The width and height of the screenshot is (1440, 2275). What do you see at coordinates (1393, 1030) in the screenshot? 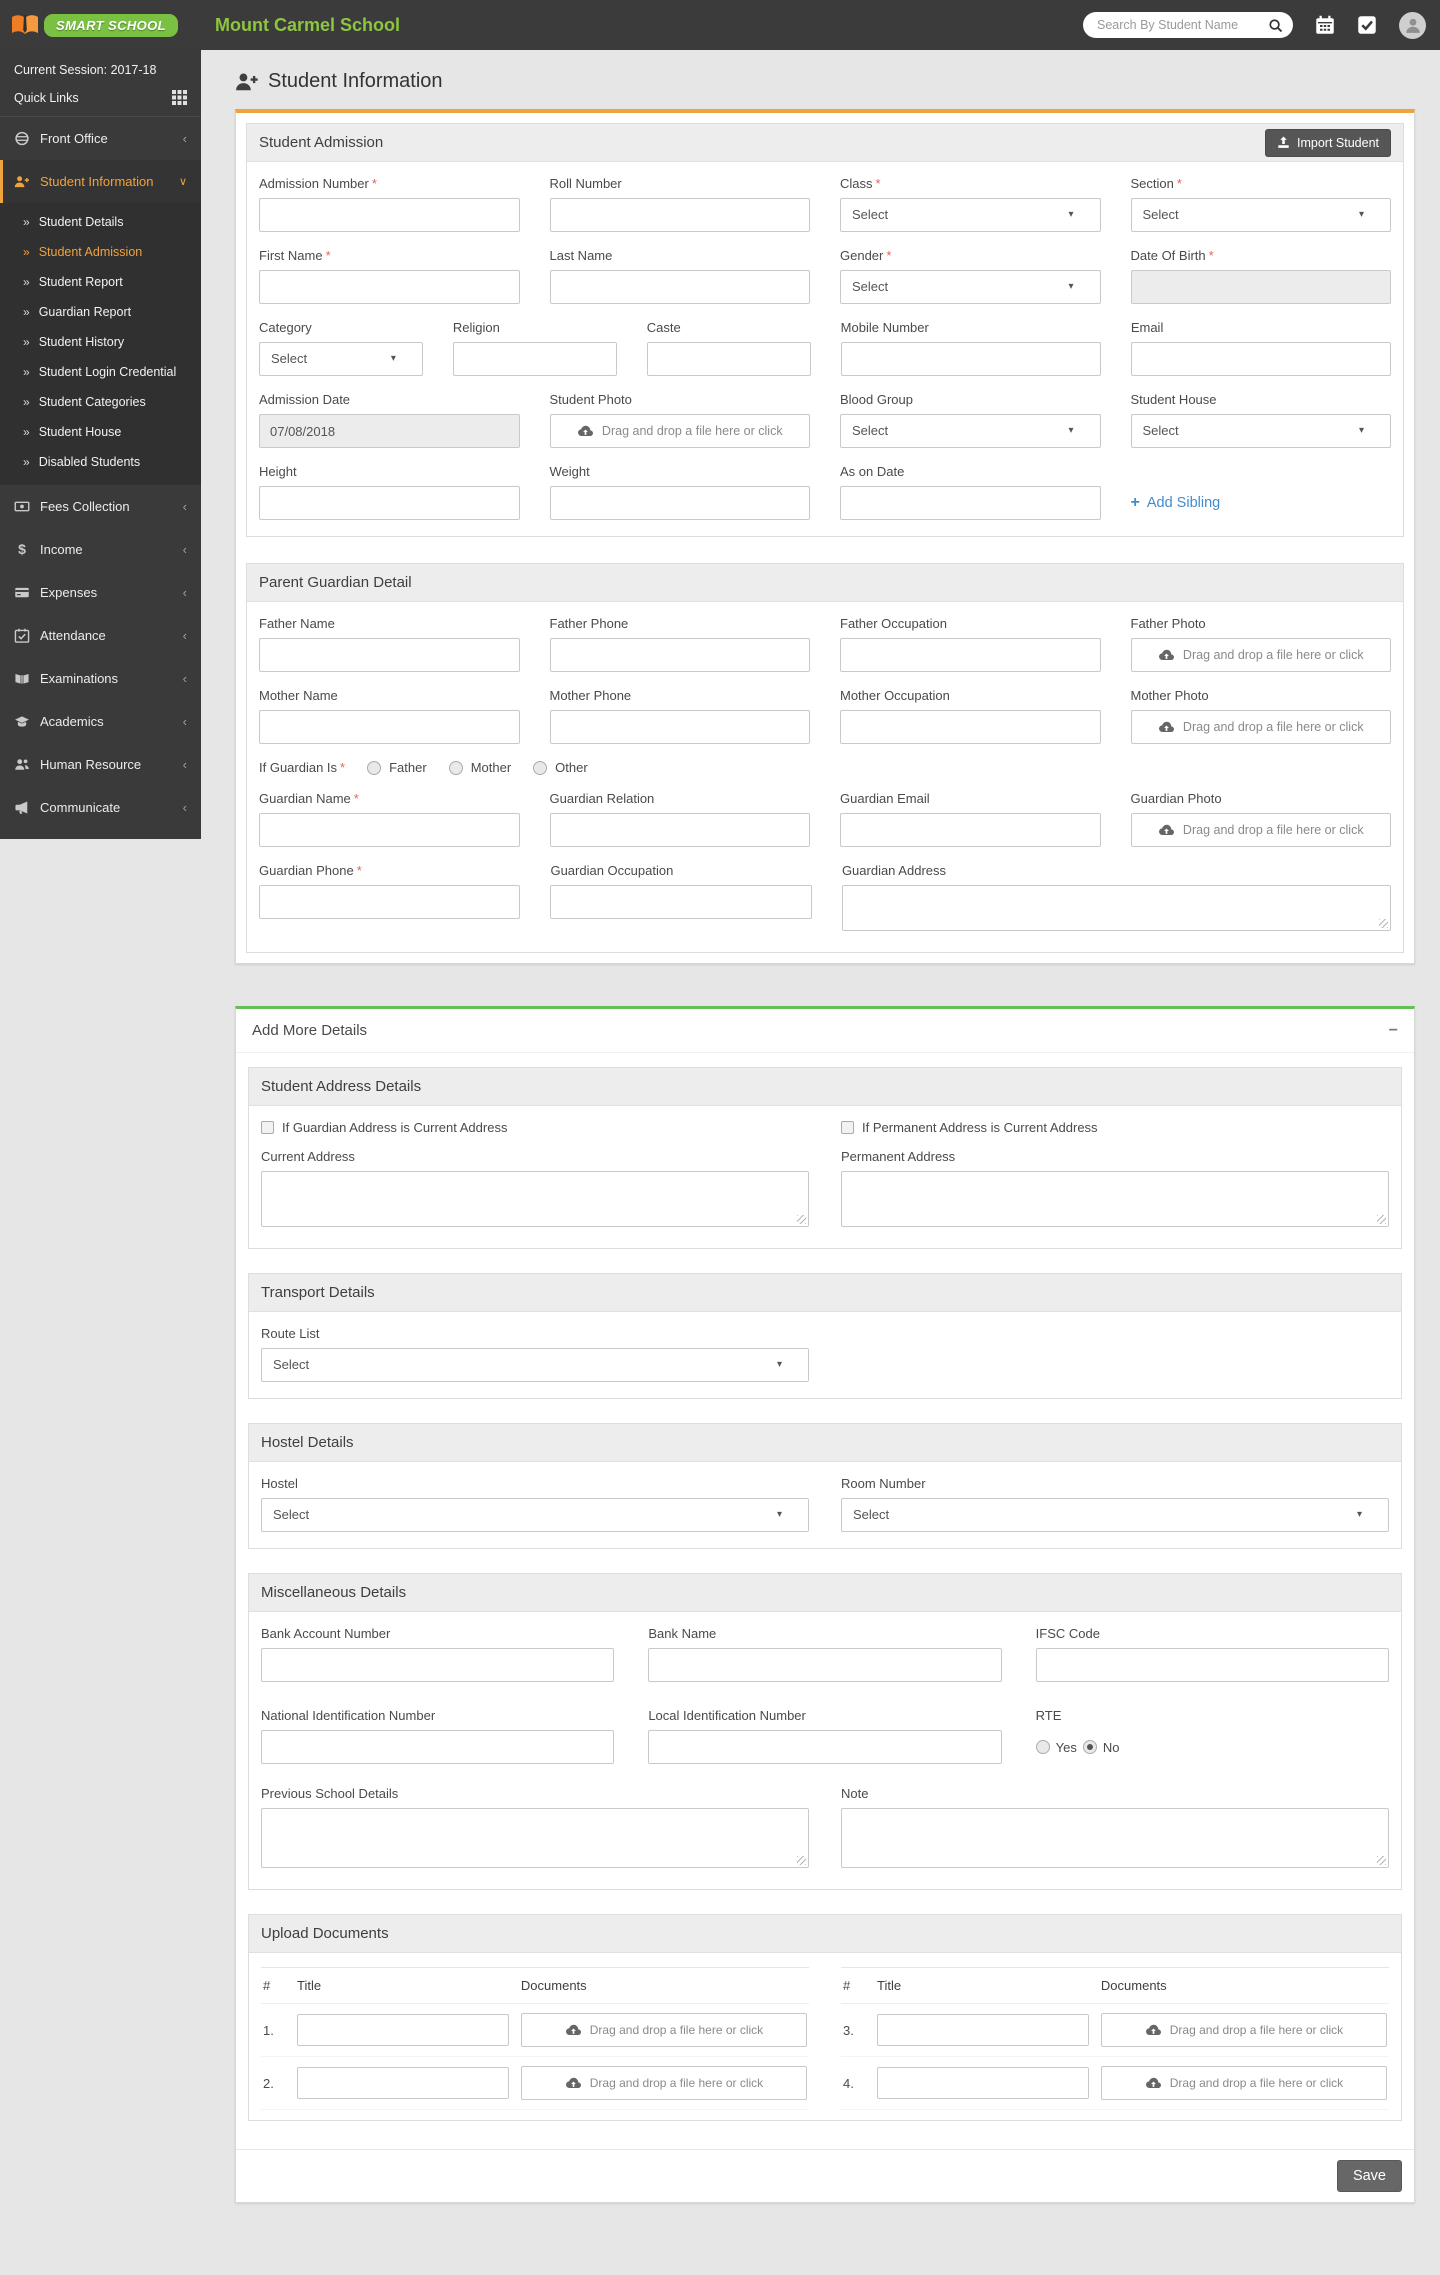
I see `collapse-icon: −` at bounding box center [1393, 1030].